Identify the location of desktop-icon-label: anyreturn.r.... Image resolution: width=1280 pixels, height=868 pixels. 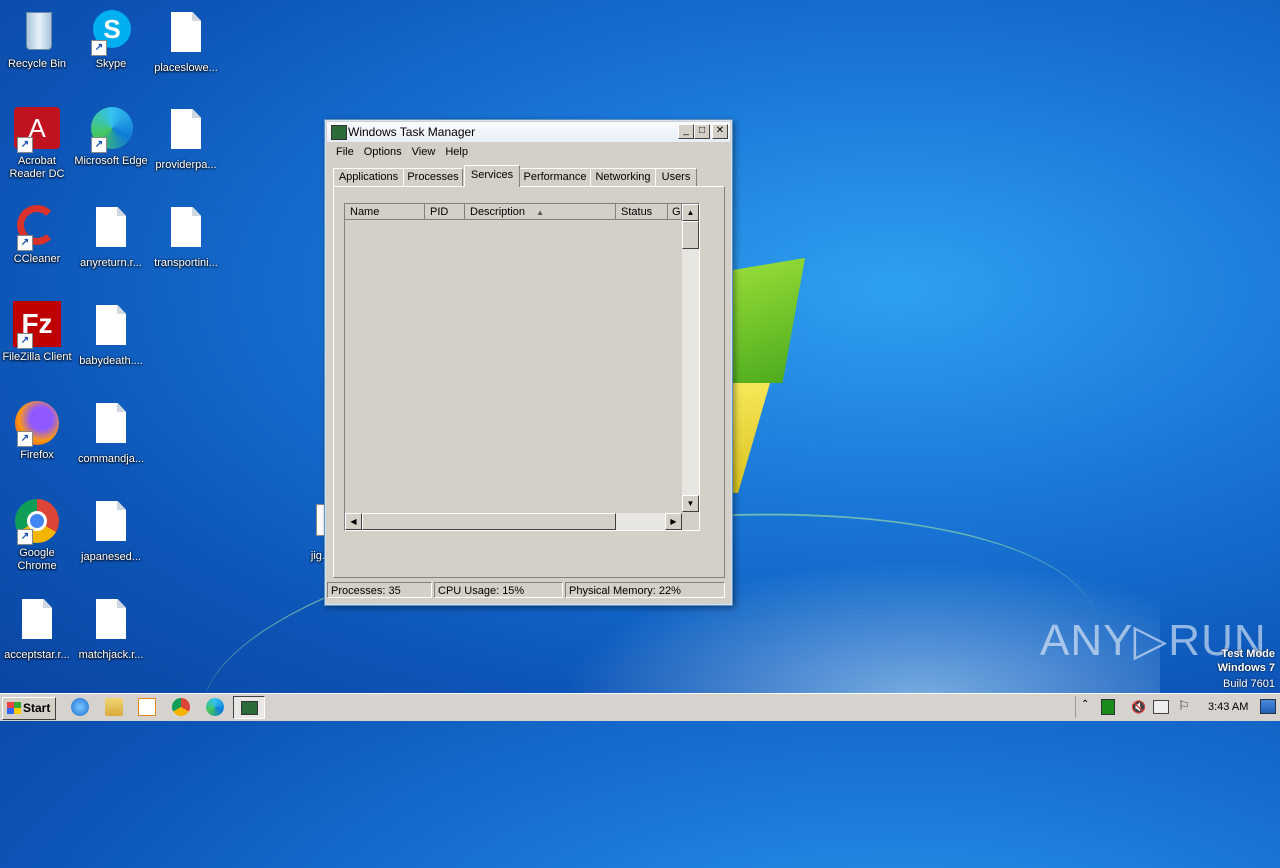
(111, 263).